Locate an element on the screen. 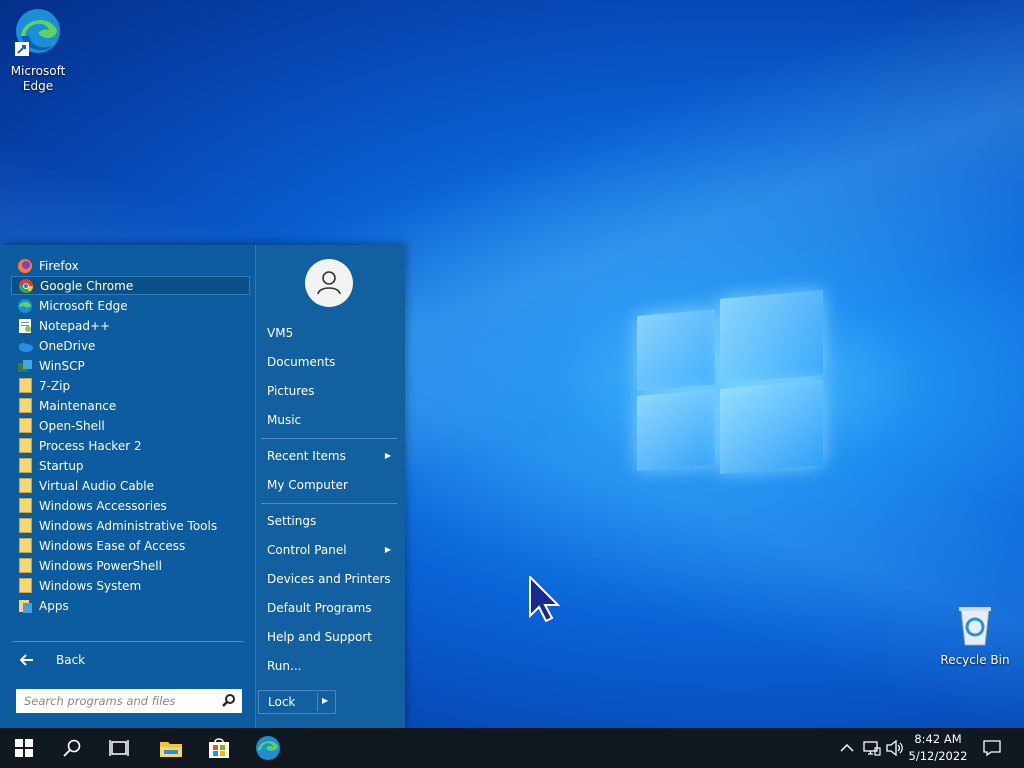 This screenshot has width=1024, height=768. program-folder: Open-Shell is located at coordinates (130, 425).